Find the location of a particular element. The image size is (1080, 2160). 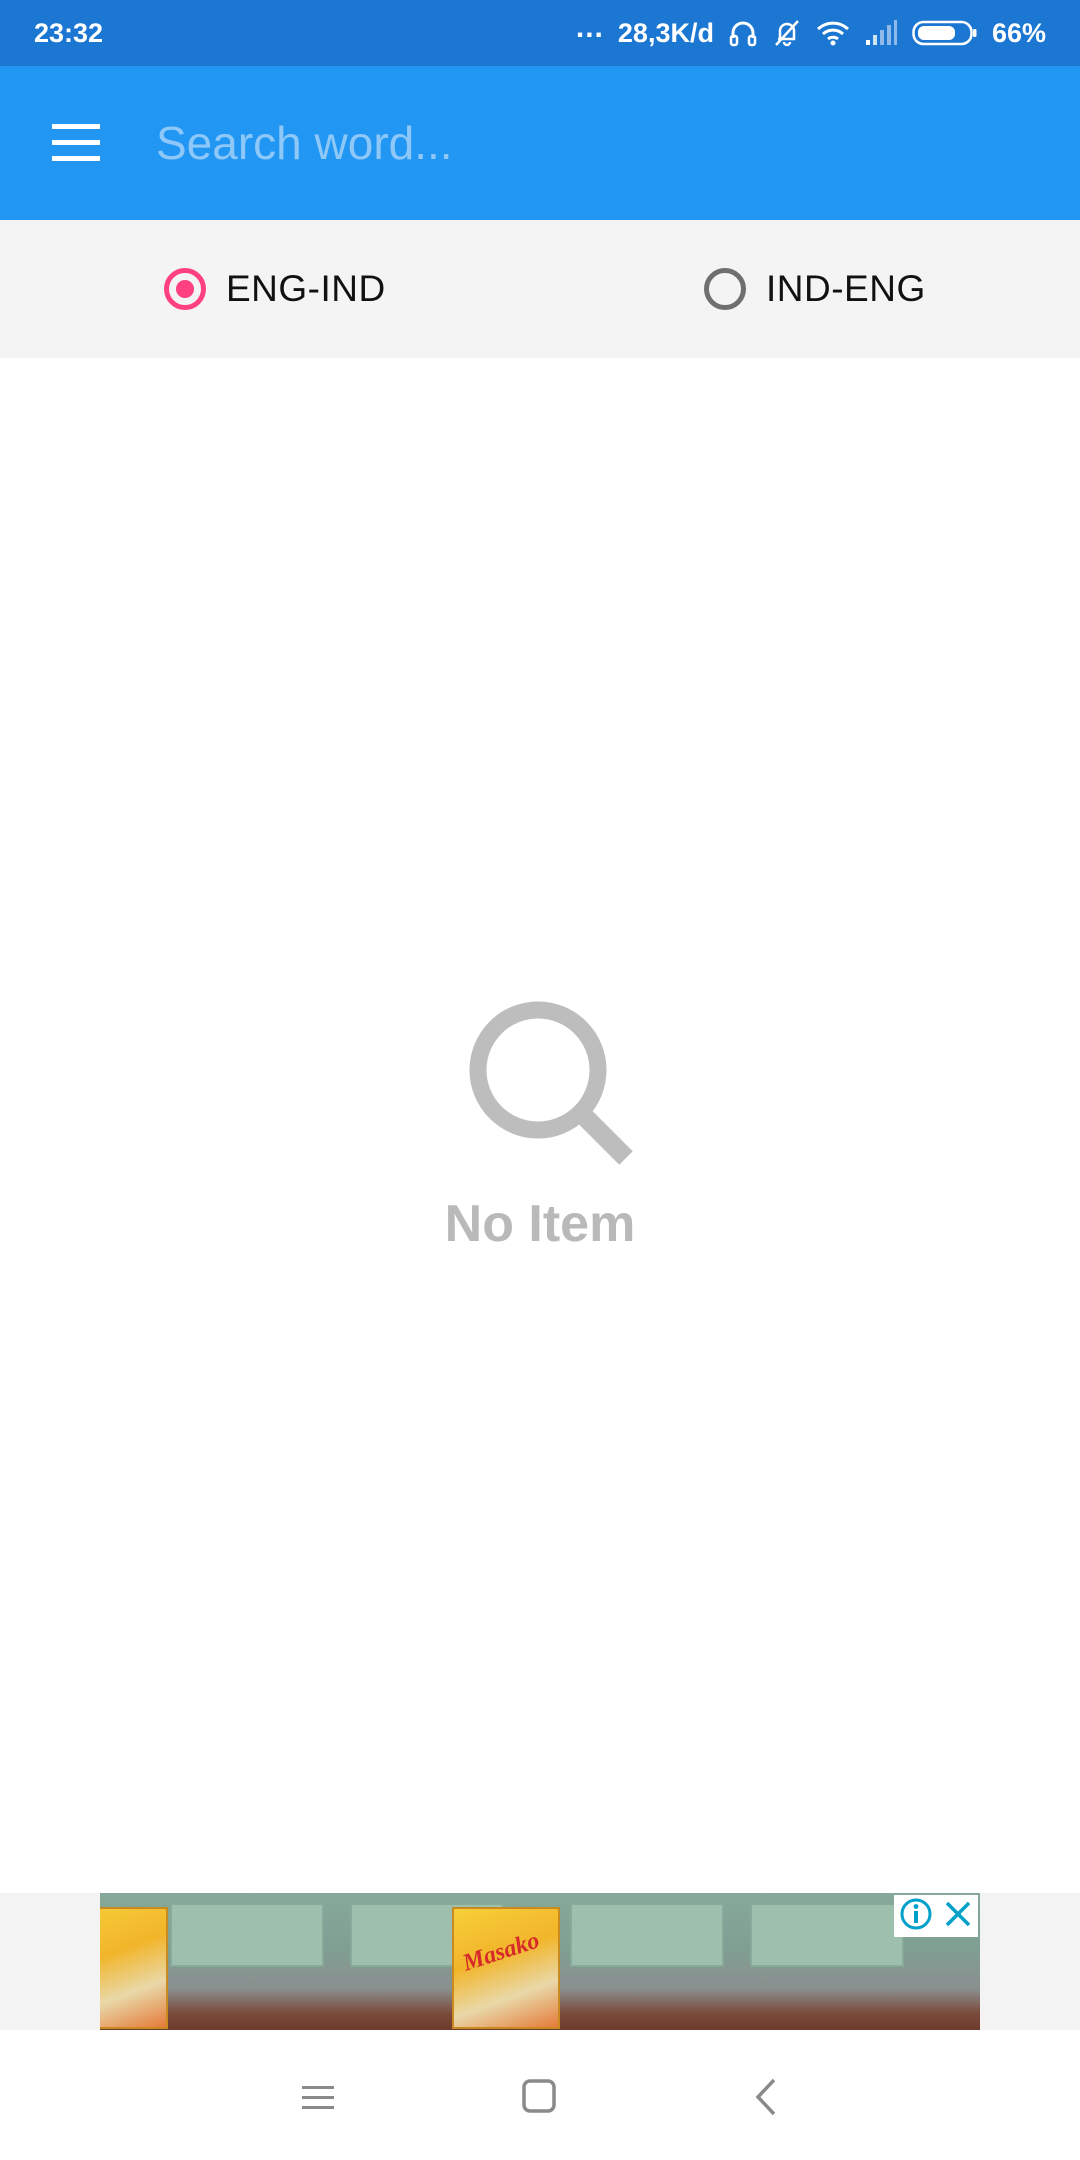

home-icon is located at coordinates (540, 2097).